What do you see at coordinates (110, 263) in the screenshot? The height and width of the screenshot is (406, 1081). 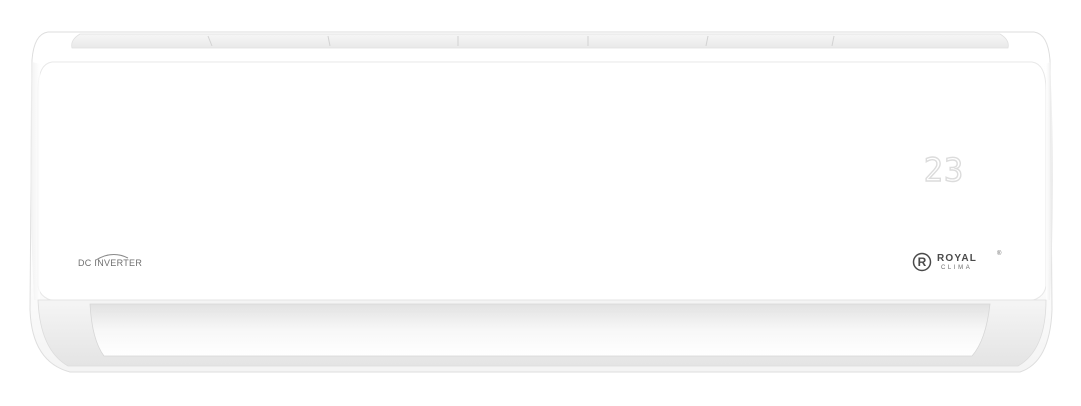 I see `dc-inverter-label: DC INVERTER` at bounding box center [110, 263].